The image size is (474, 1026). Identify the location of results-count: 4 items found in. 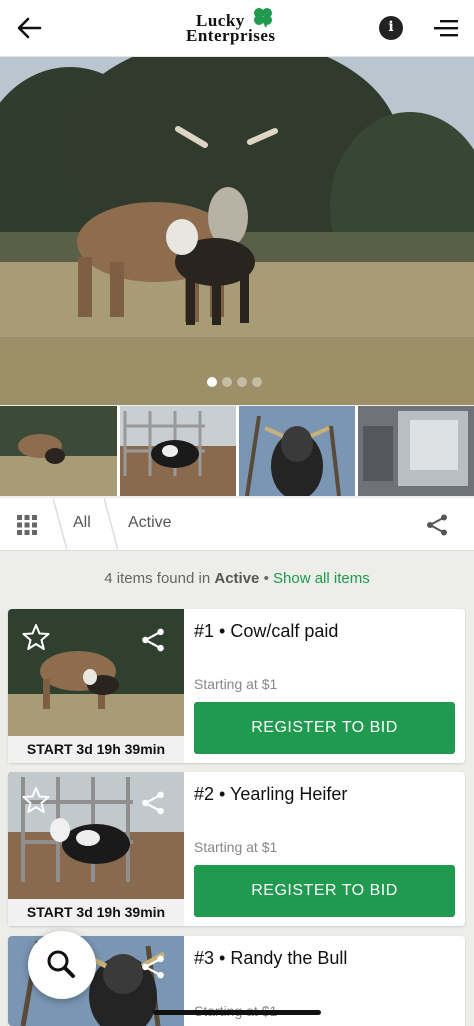
(157, 578).